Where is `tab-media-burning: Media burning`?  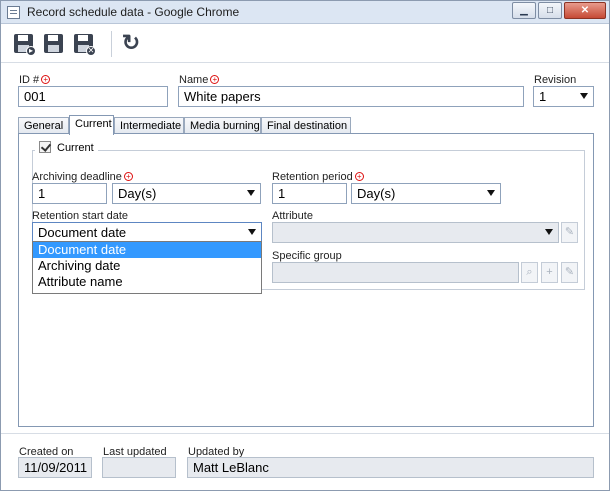 tab-media-burning: Media burning is located at coordinates (222, 125).